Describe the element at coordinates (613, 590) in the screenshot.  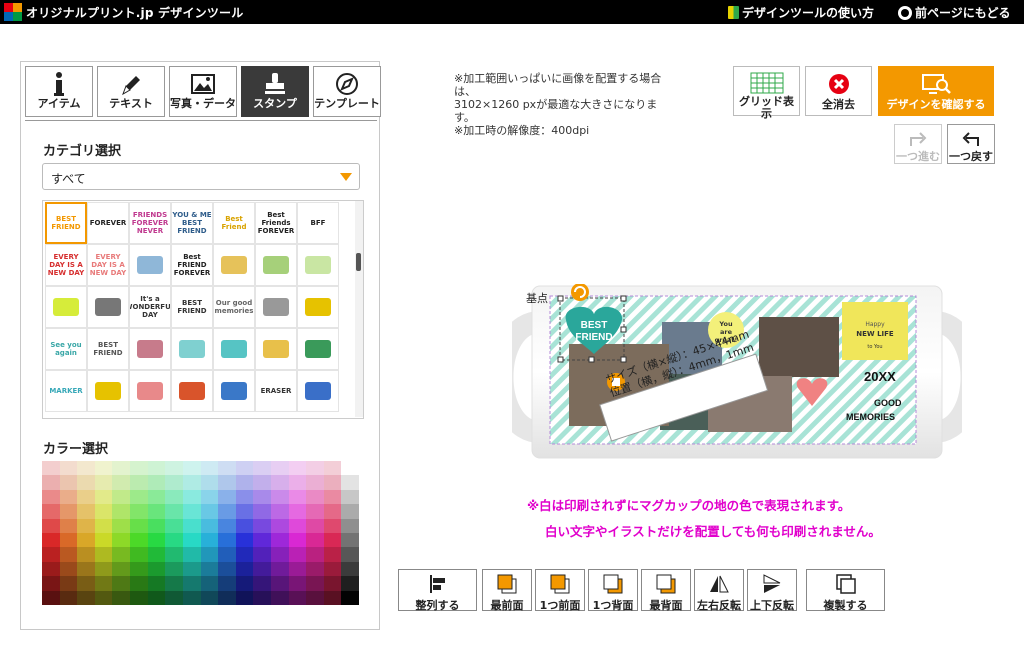
I see `send-backward-button: 1つ背面` at that location.